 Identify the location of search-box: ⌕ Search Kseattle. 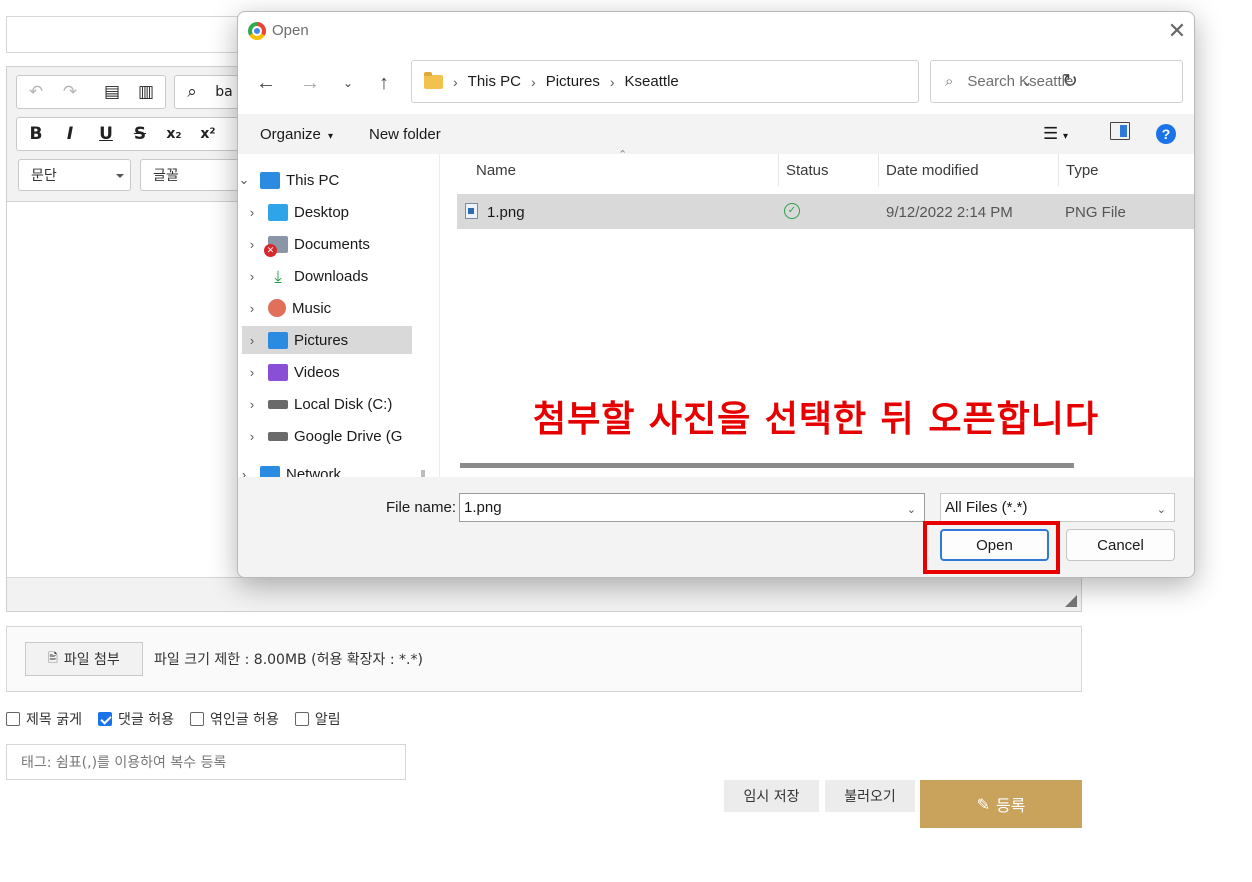
(1056, 81).